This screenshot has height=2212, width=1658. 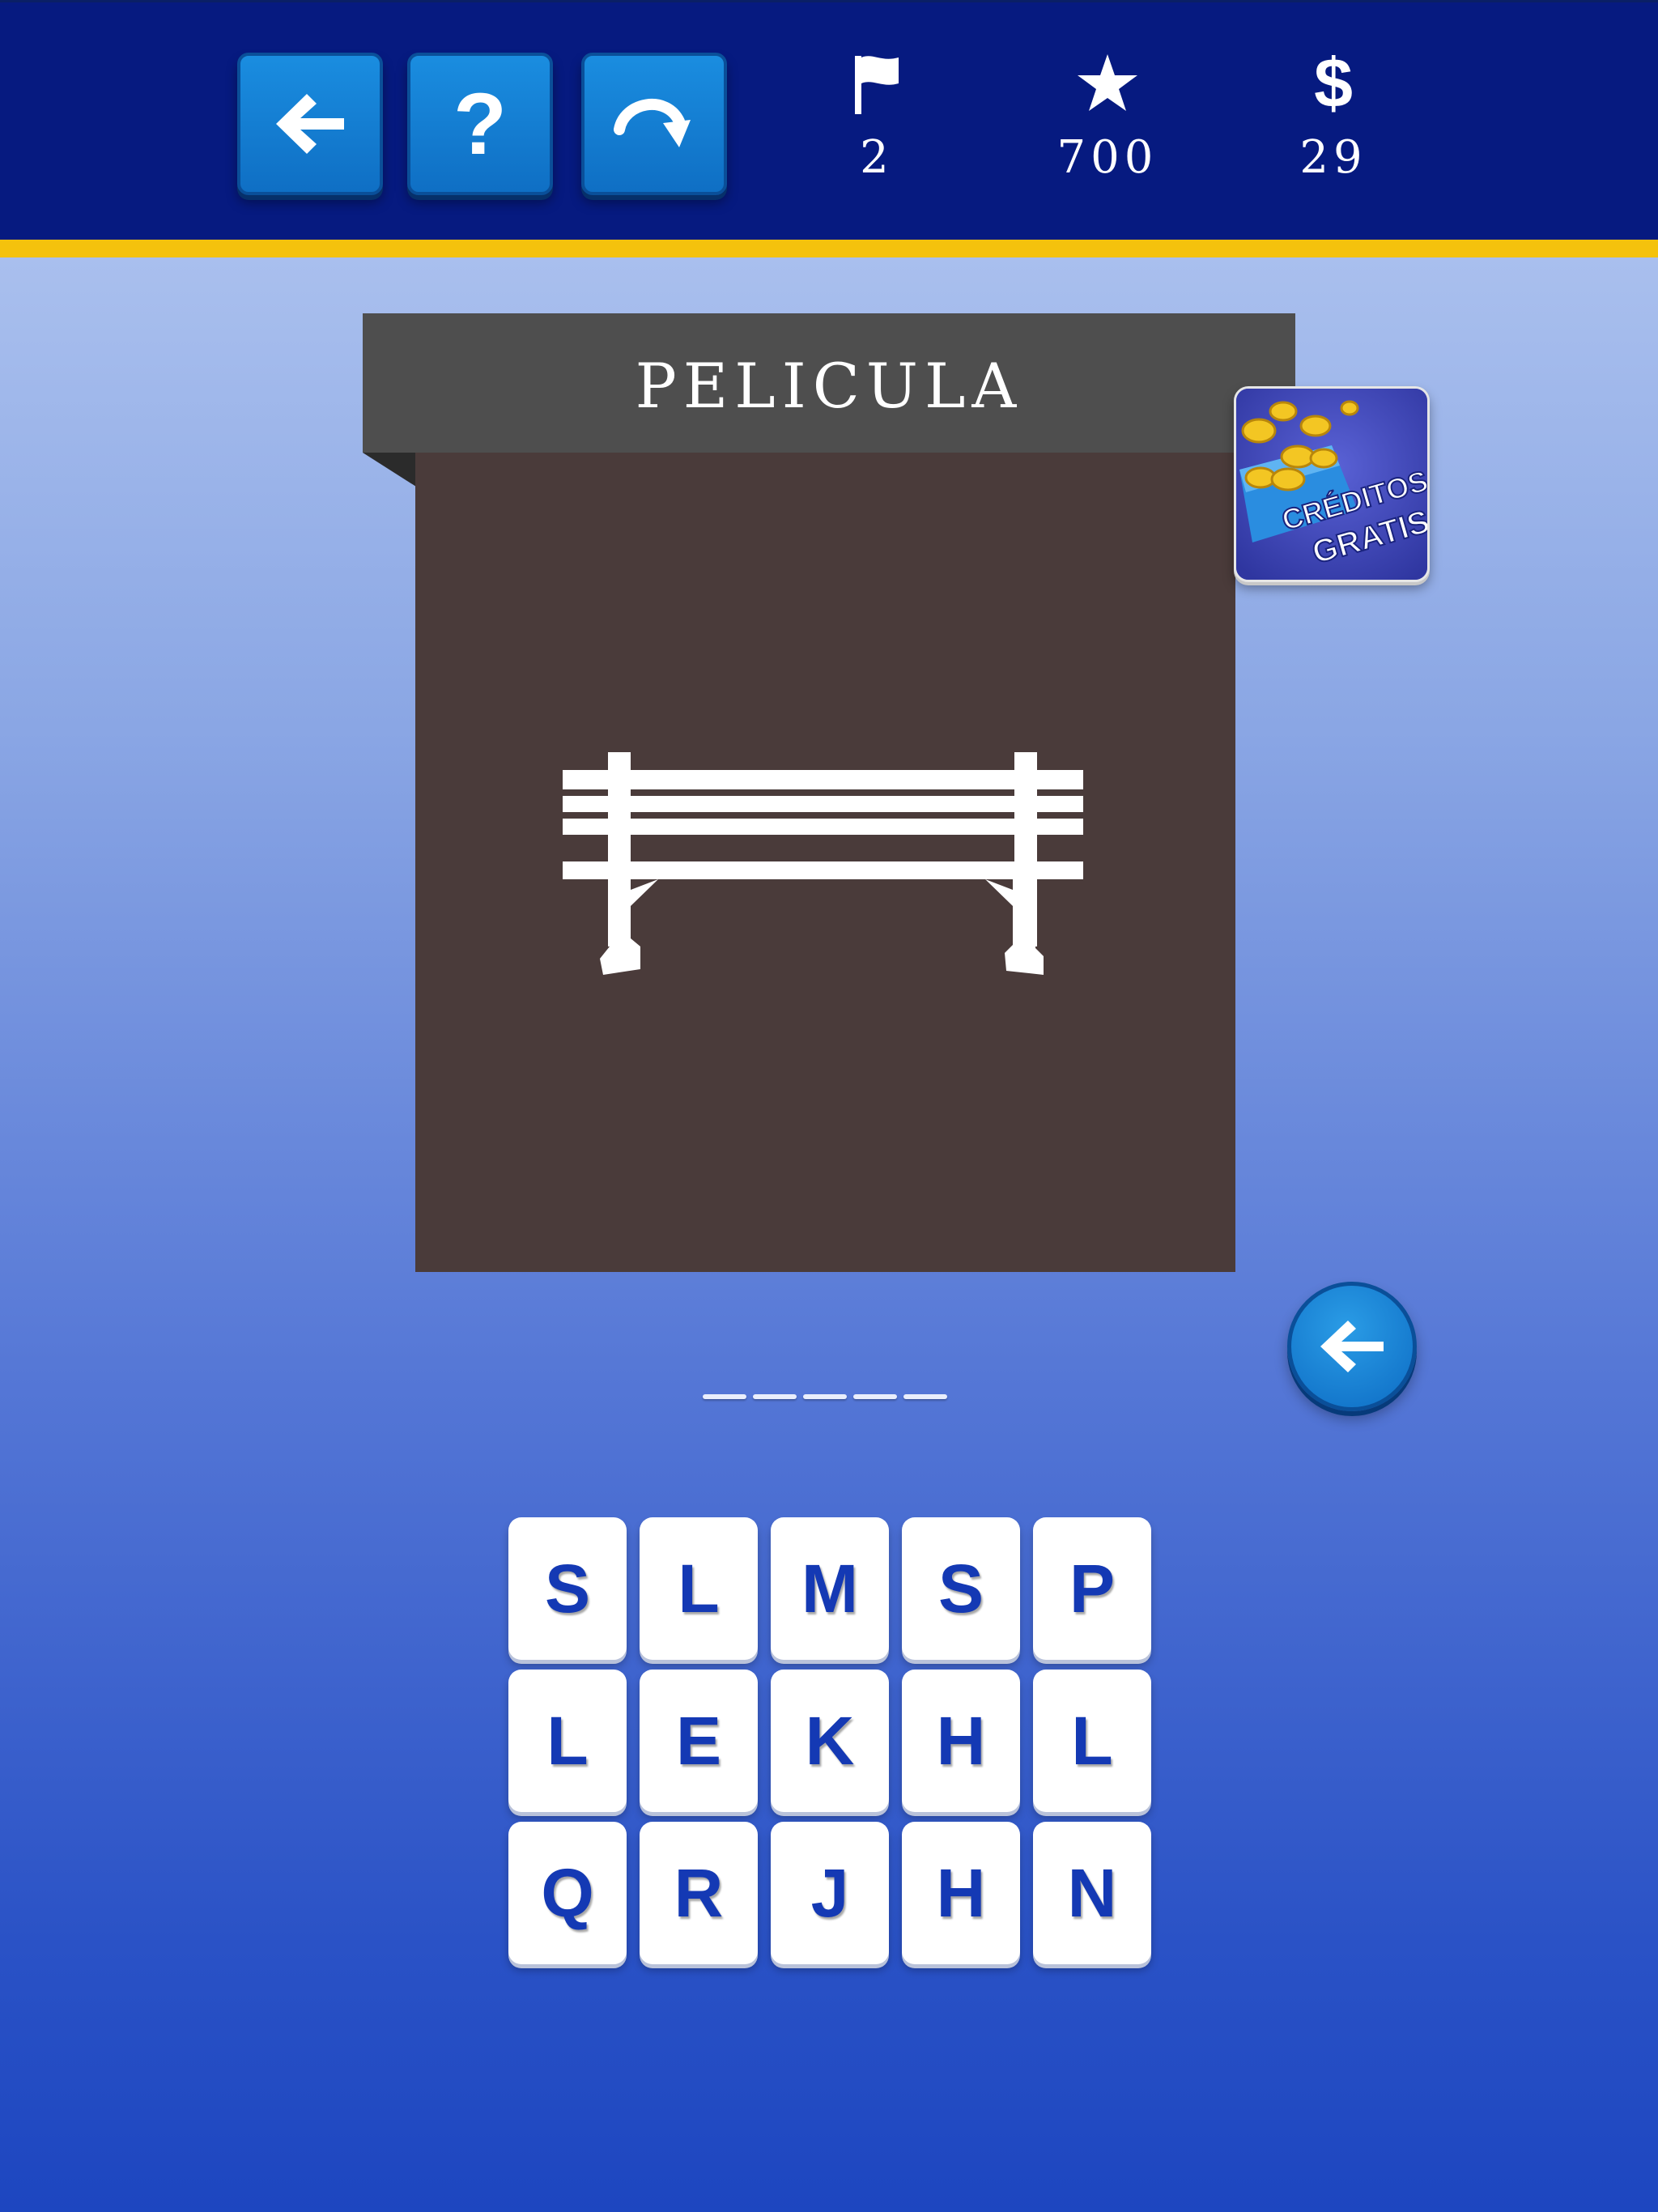 I want to click on letter-tile: K, so click(x=830, y=1741).